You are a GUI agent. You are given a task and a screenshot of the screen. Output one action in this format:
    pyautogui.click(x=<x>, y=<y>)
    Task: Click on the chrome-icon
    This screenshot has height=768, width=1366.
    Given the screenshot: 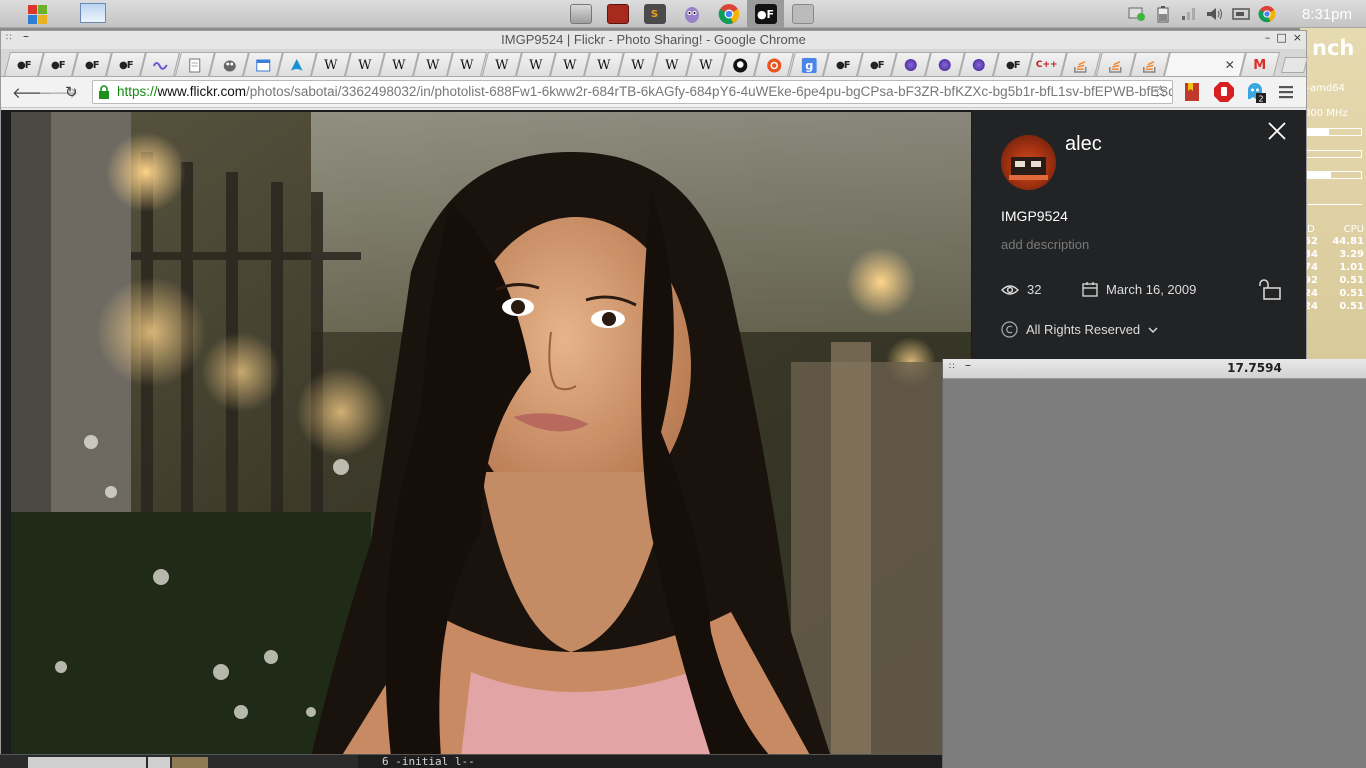 What is the action you would take?
    pyautogui.click(x=1267, y=14)
    